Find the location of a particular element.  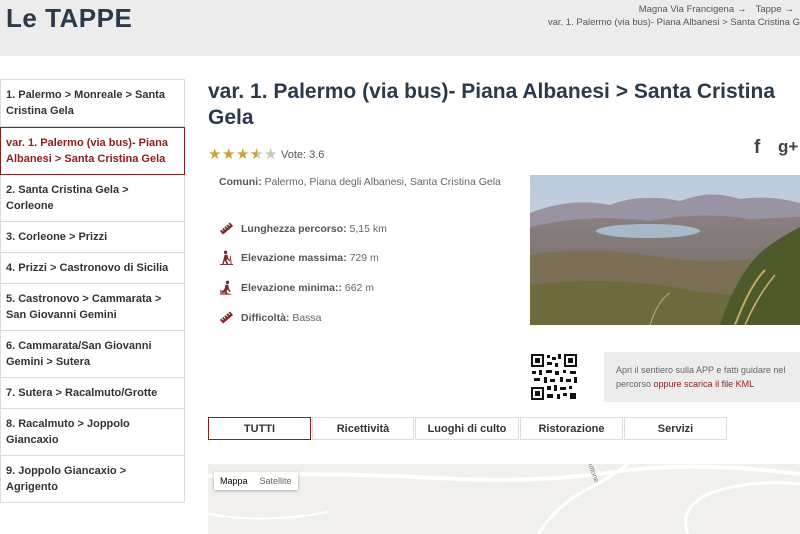

star-half-icon: ★ is located at coordinates (257, 155).